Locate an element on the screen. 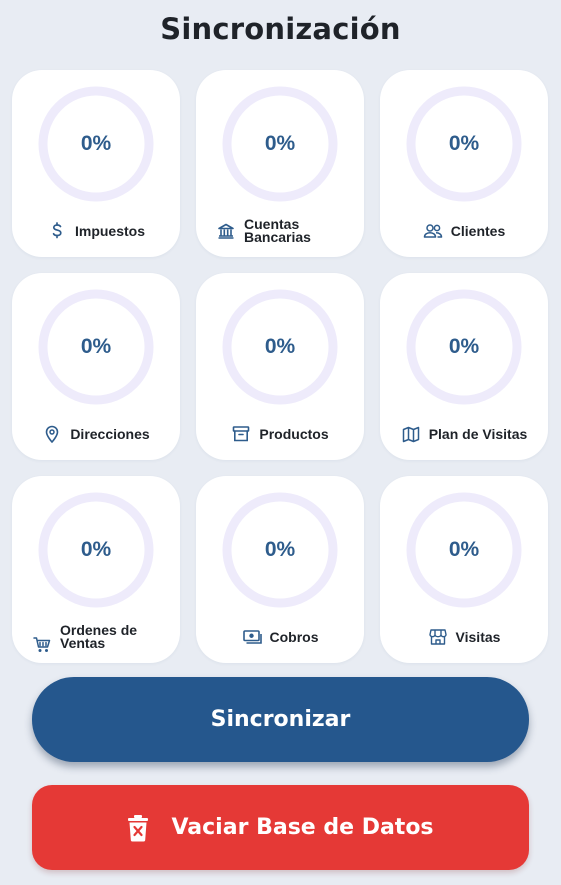 The height and width of the screenshot is (885, 561). bank-icon is located at coordinates (226, 231).